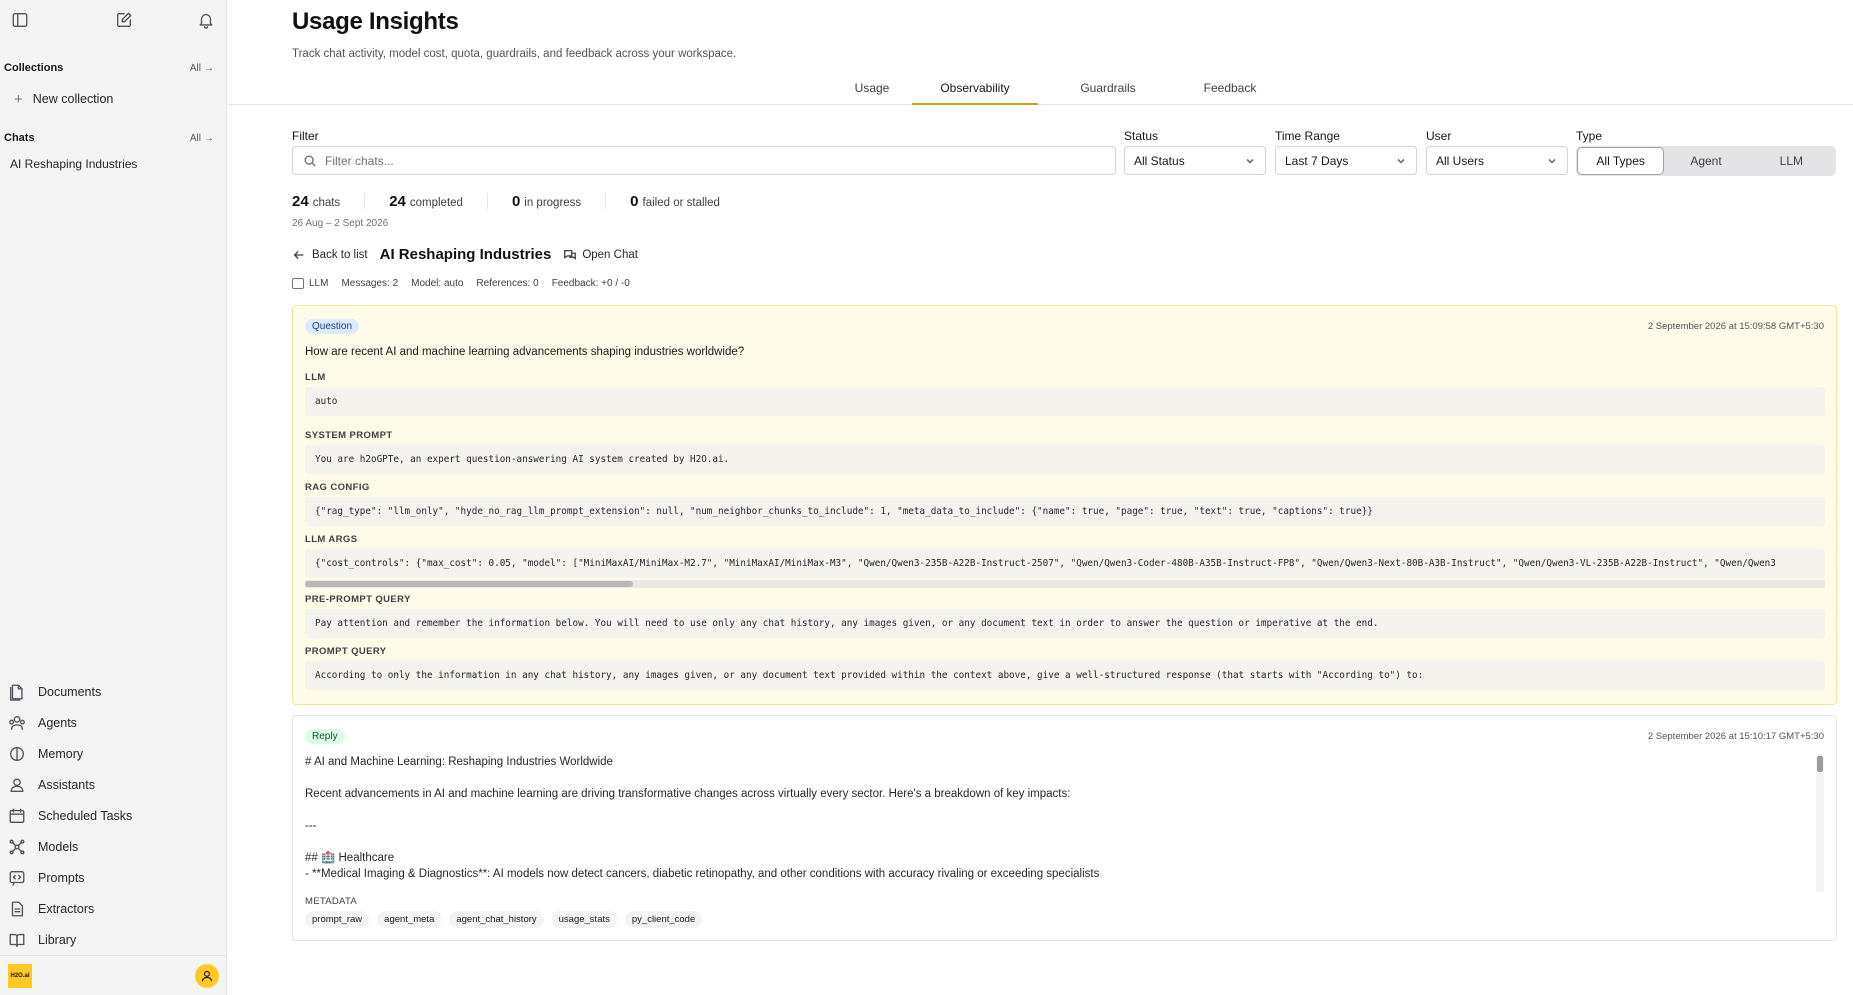 The width and height of the screenshot is (1853, 995). What do you see at coordinates (16, 692) in the screenshot?
I see `document-icon` at bounding box center [16, 692].